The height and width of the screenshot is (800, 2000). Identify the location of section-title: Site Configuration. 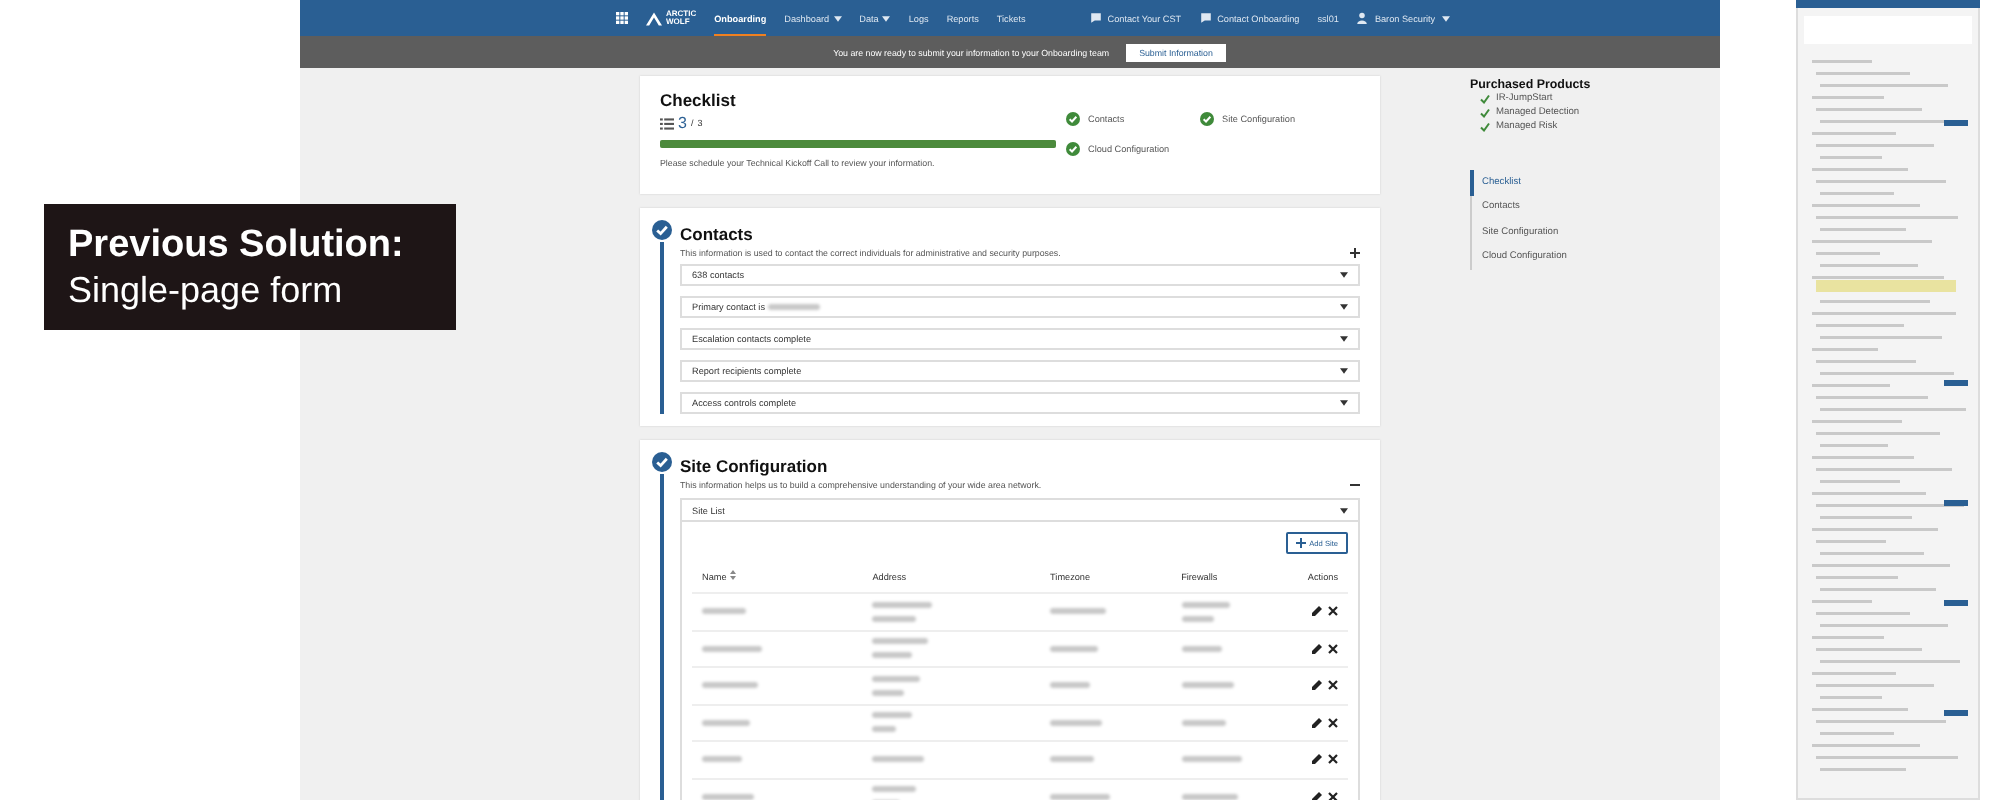
(755, 465).